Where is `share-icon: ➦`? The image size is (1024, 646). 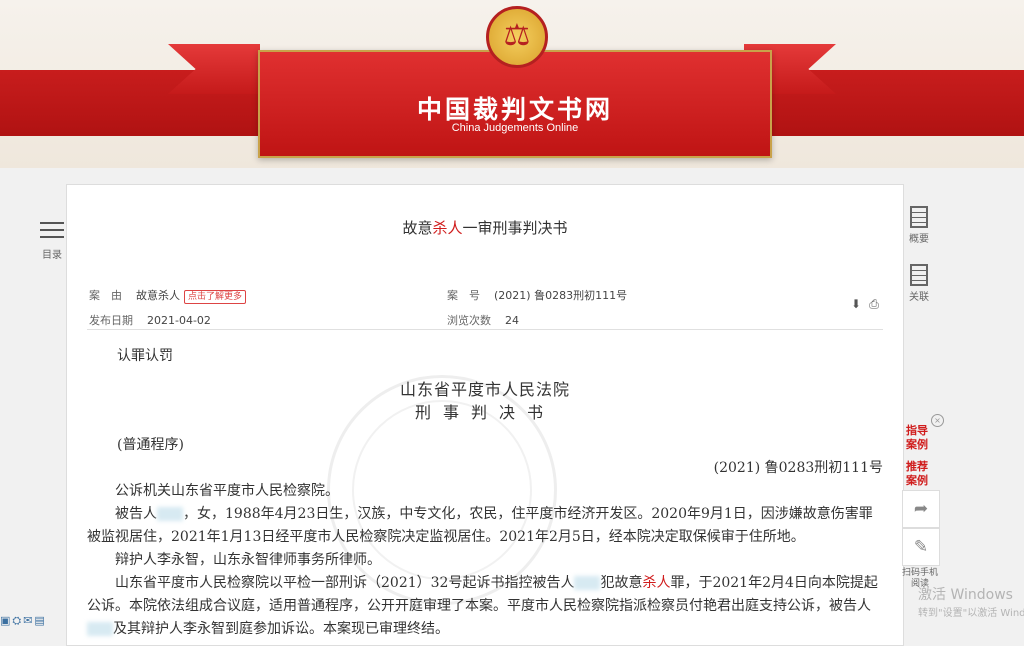 share-icon: ➦ is located at coordinates (921, 509).